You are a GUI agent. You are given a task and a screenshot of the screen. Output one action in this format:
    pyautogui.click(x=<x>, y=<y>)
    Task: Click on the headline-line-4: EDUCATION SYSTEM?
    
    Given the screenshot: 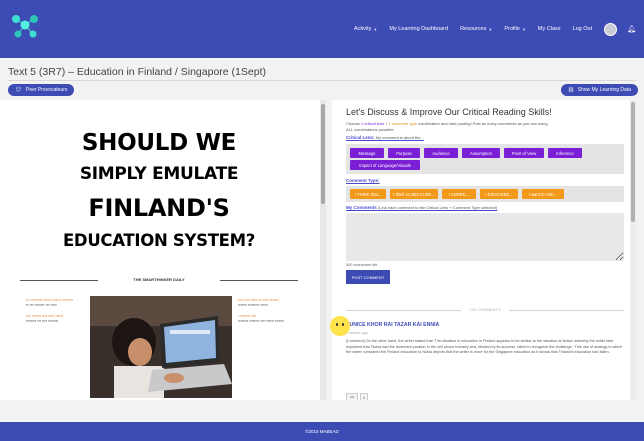 What is the action you would take?
    pyautogui.click(x=159, y=240)
    